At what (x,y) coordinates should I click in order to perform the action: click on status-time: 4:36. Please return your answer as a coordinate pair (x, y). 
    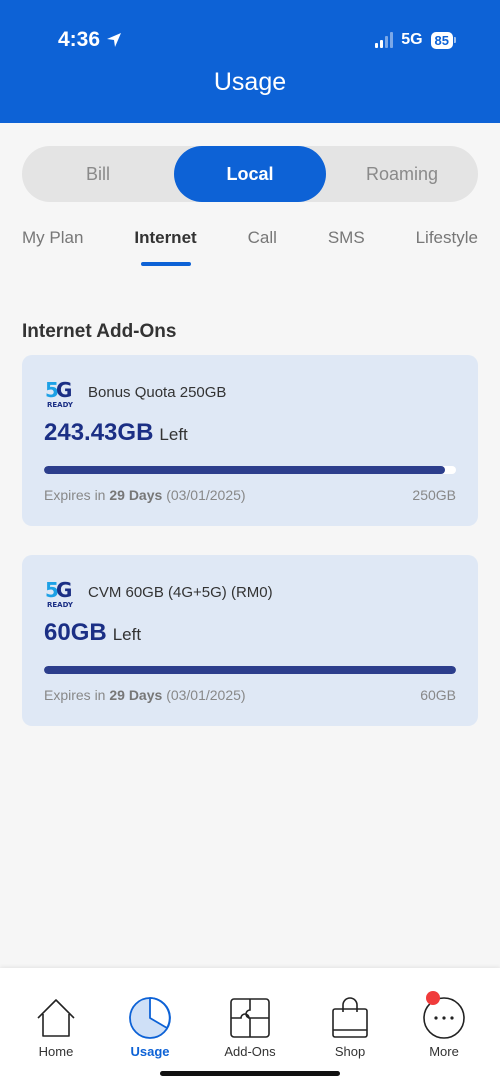
    Looking at the image, I should click on (90, 40).